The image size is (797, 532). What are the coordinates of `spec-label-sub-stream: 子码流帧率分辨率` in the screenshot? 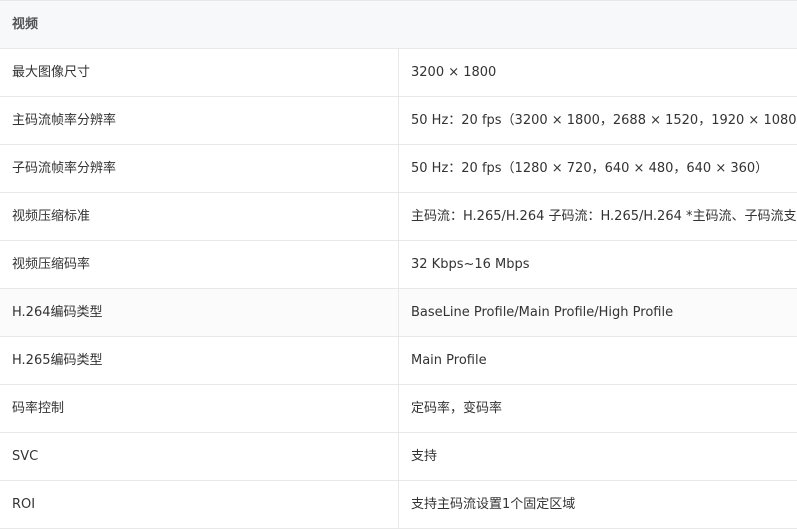 It's located at (199, 168).